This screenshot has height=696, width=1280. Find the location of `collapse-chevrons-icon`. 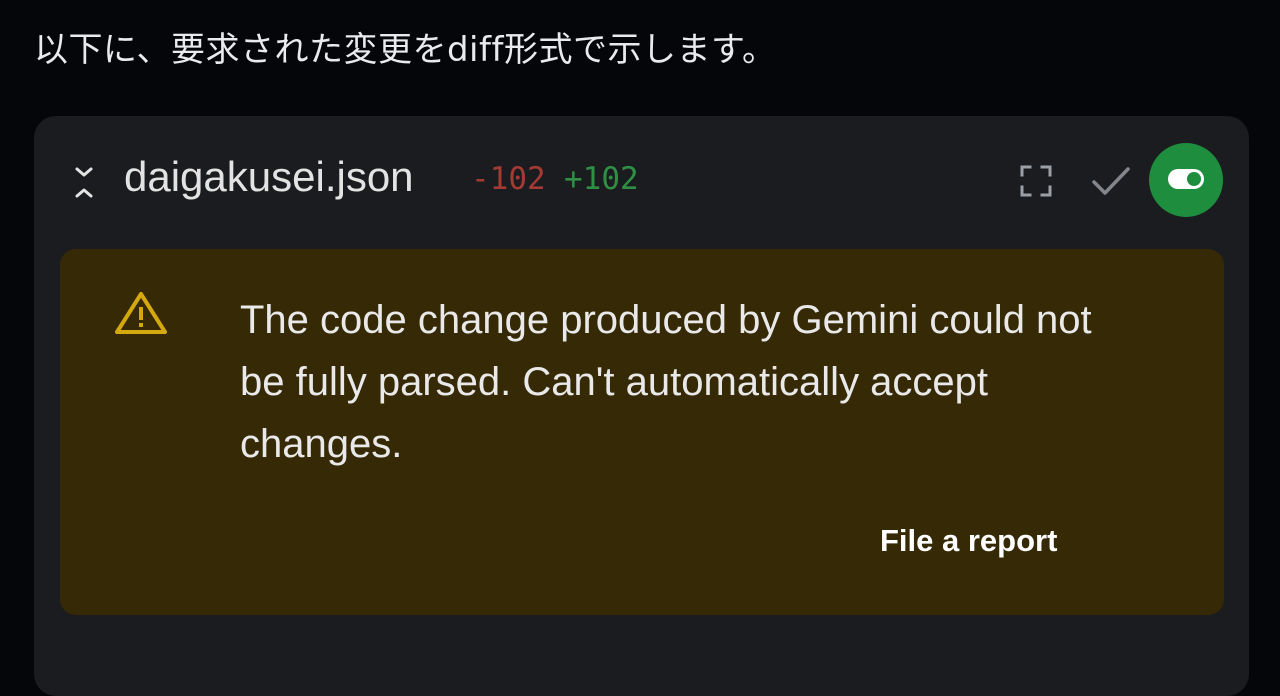

collapse-chevrons-icon is located at coordinates (84, 183).